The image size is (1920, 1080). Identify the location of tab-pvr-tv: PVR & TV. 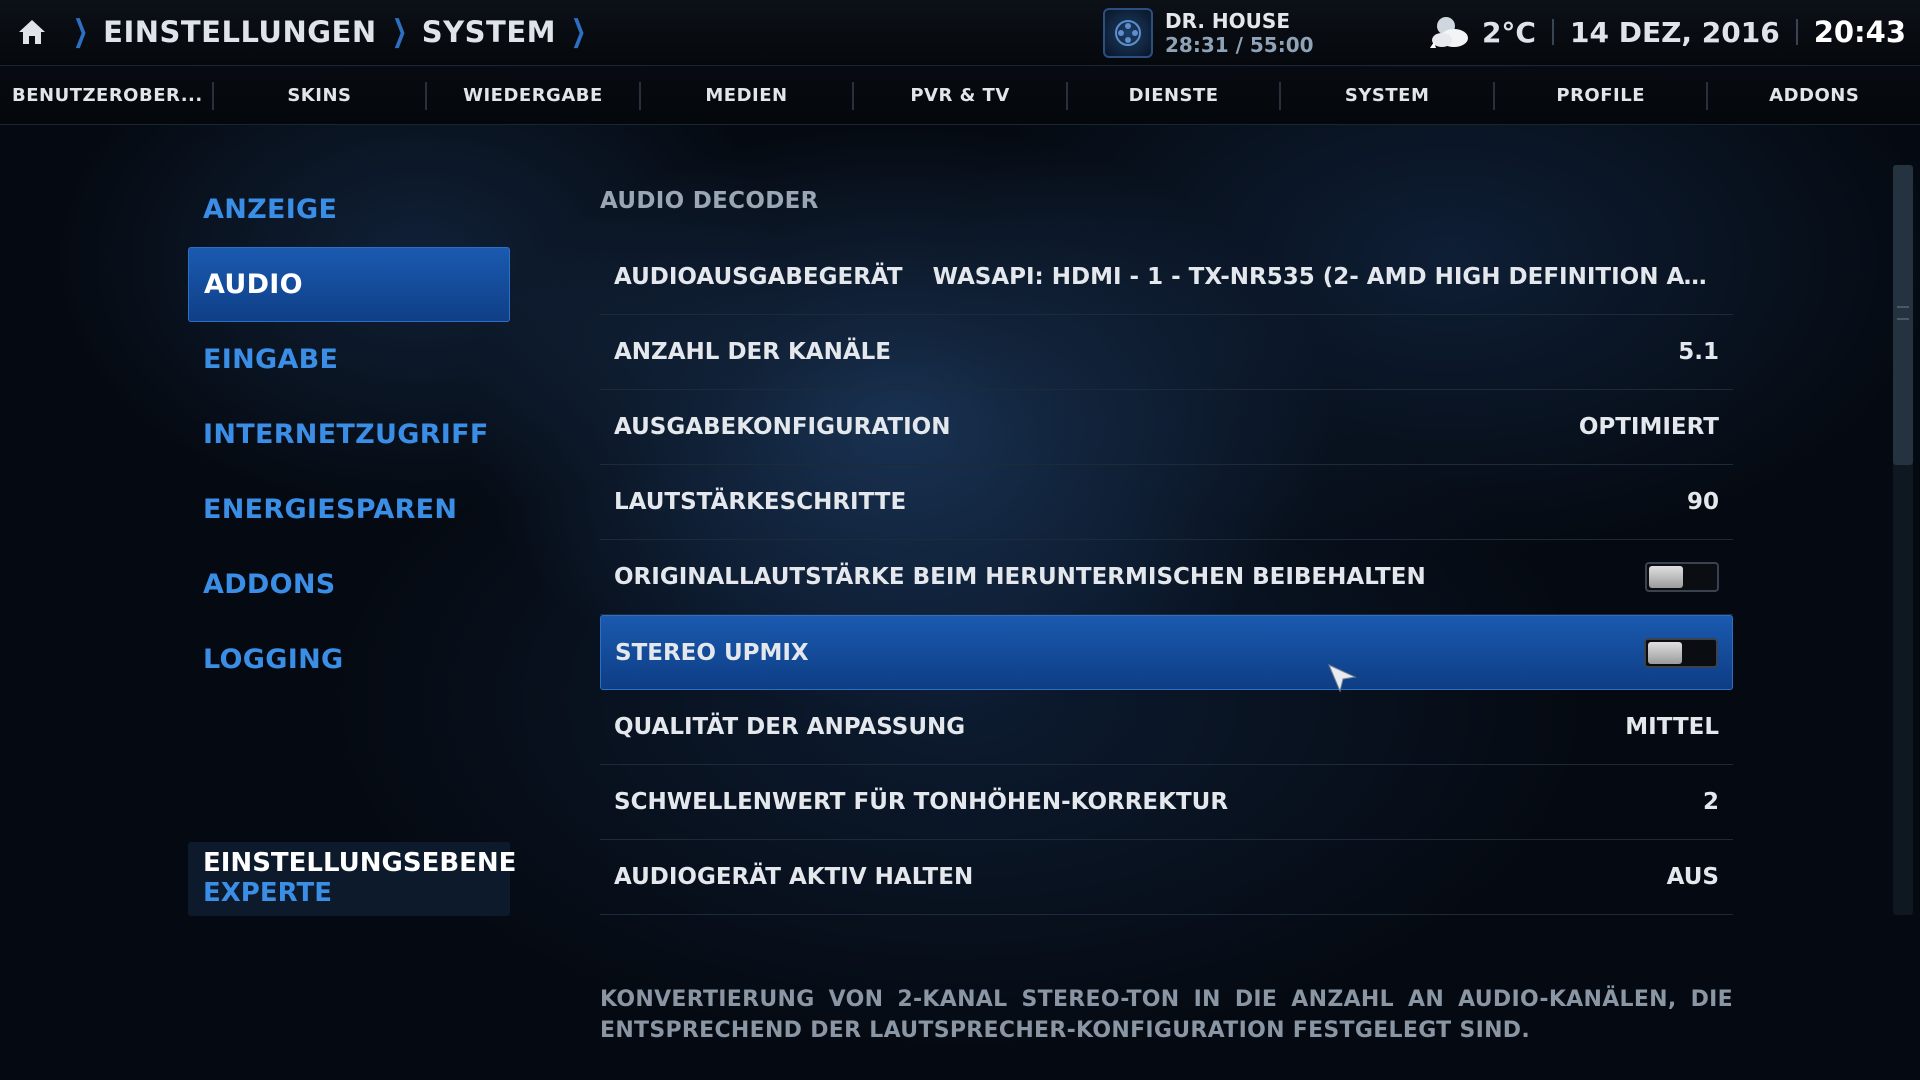
(960, 95).